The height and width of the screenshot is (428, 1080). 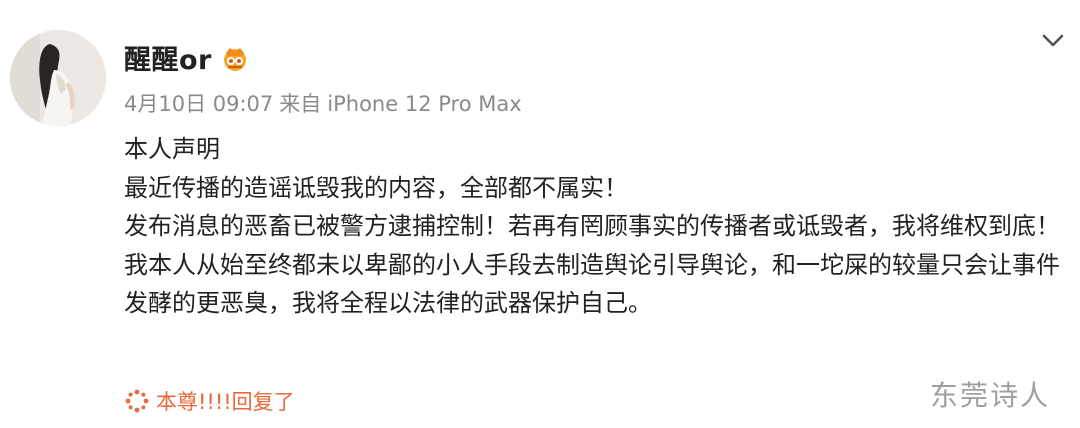 I want to click on sparkle-icon, so click(x=137, y=401).